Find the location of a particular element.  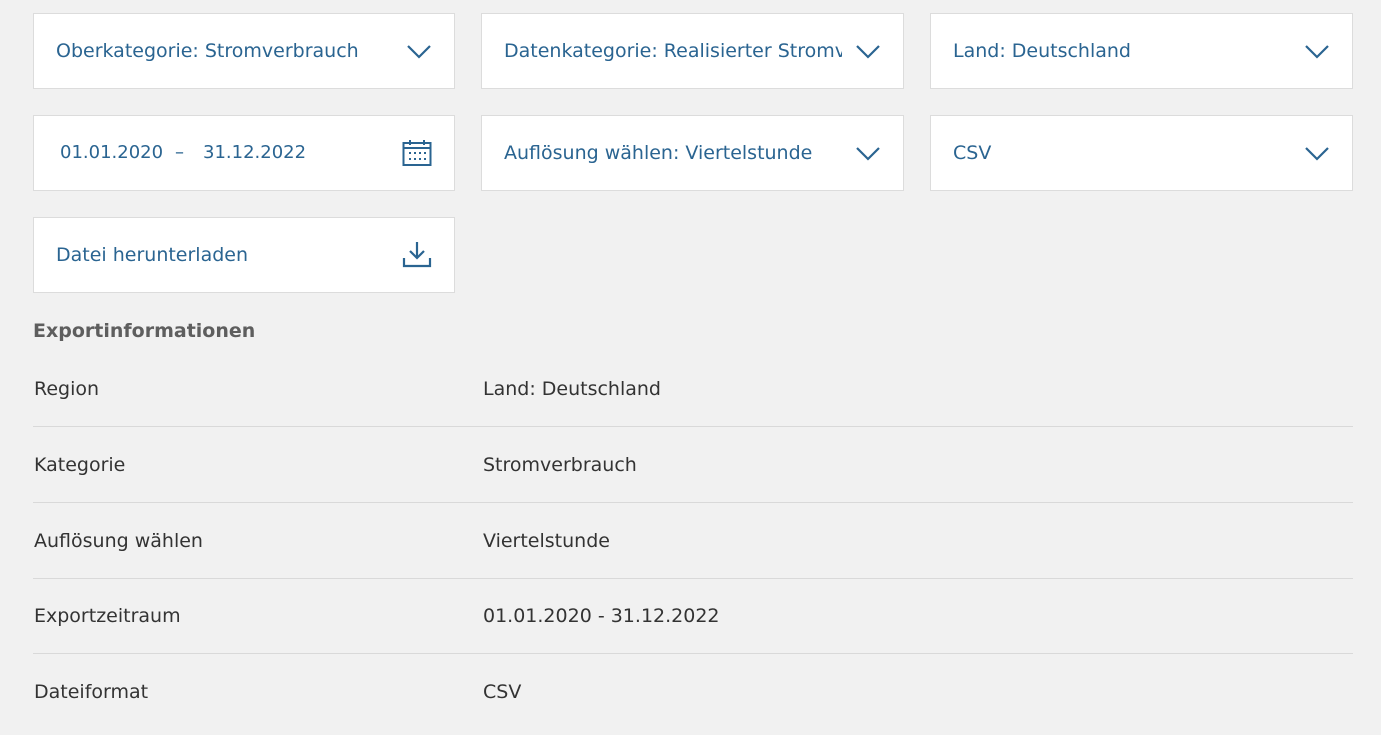

date-to: 31.12.2022 is located at coordinates (254, 153).